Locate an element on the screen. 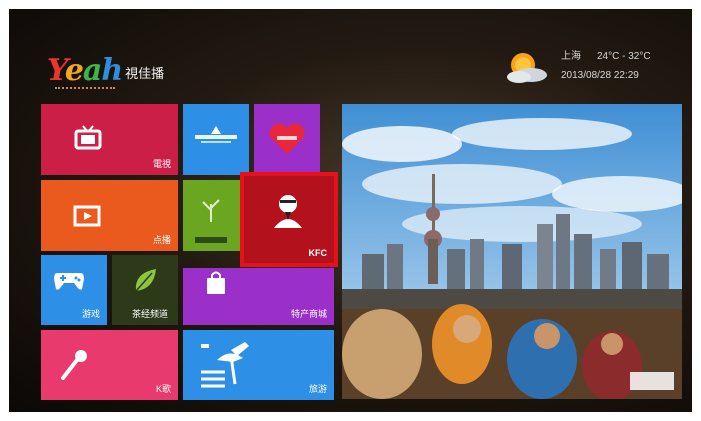 This screenshot has height=421, width=701. tile-tea-label: 茶经频道 is located at coordinates (149, 314).